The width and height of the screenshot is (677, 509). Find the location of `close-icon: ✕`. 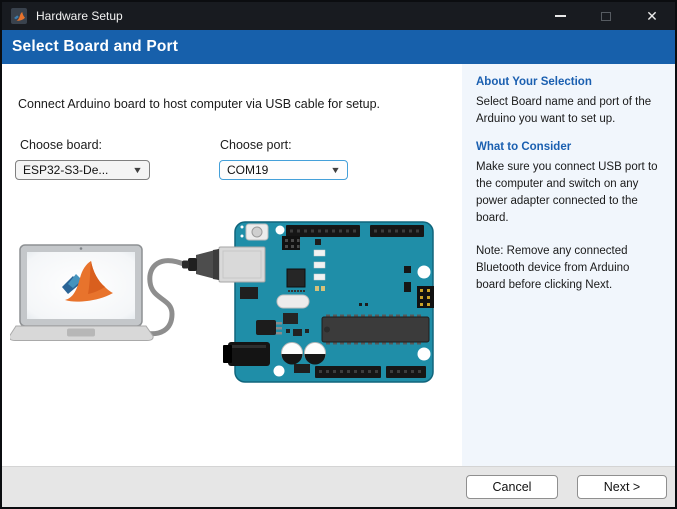

close-icon: ✕ is located at coordinates (652, 16).